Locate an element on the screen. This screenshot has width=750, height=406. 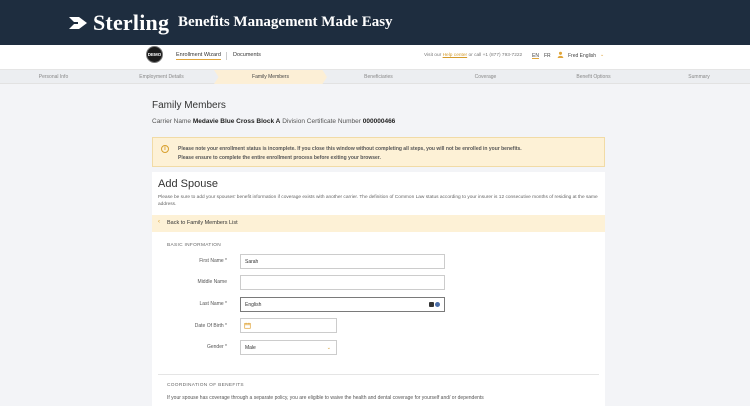
info-icon: i is located at coordinates (165, 149).